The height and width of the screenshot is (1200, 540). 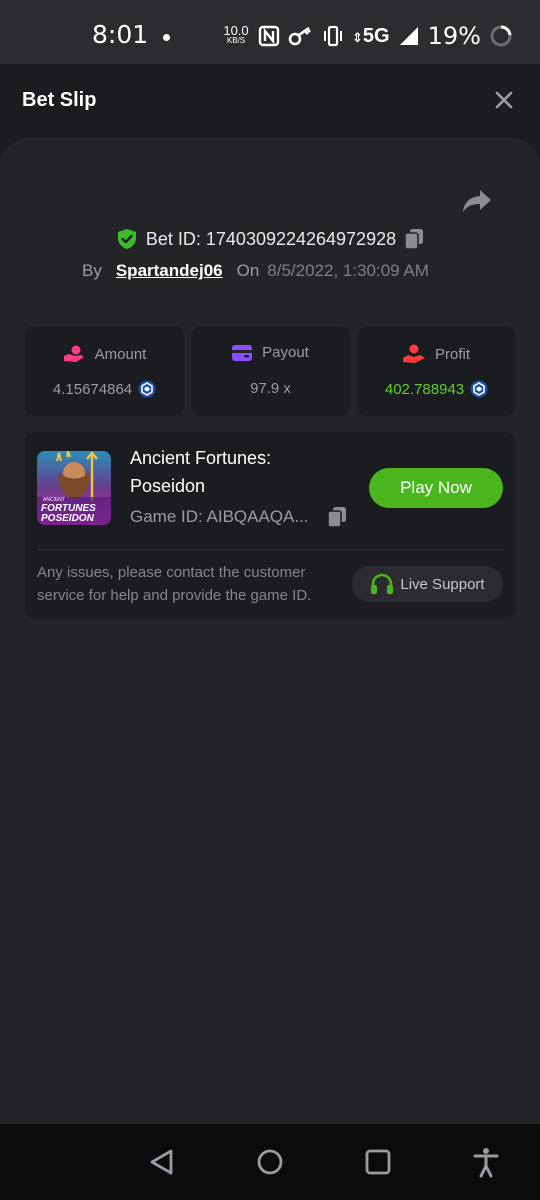 I want to click on recents-icon, so click(x=378, y=1162).